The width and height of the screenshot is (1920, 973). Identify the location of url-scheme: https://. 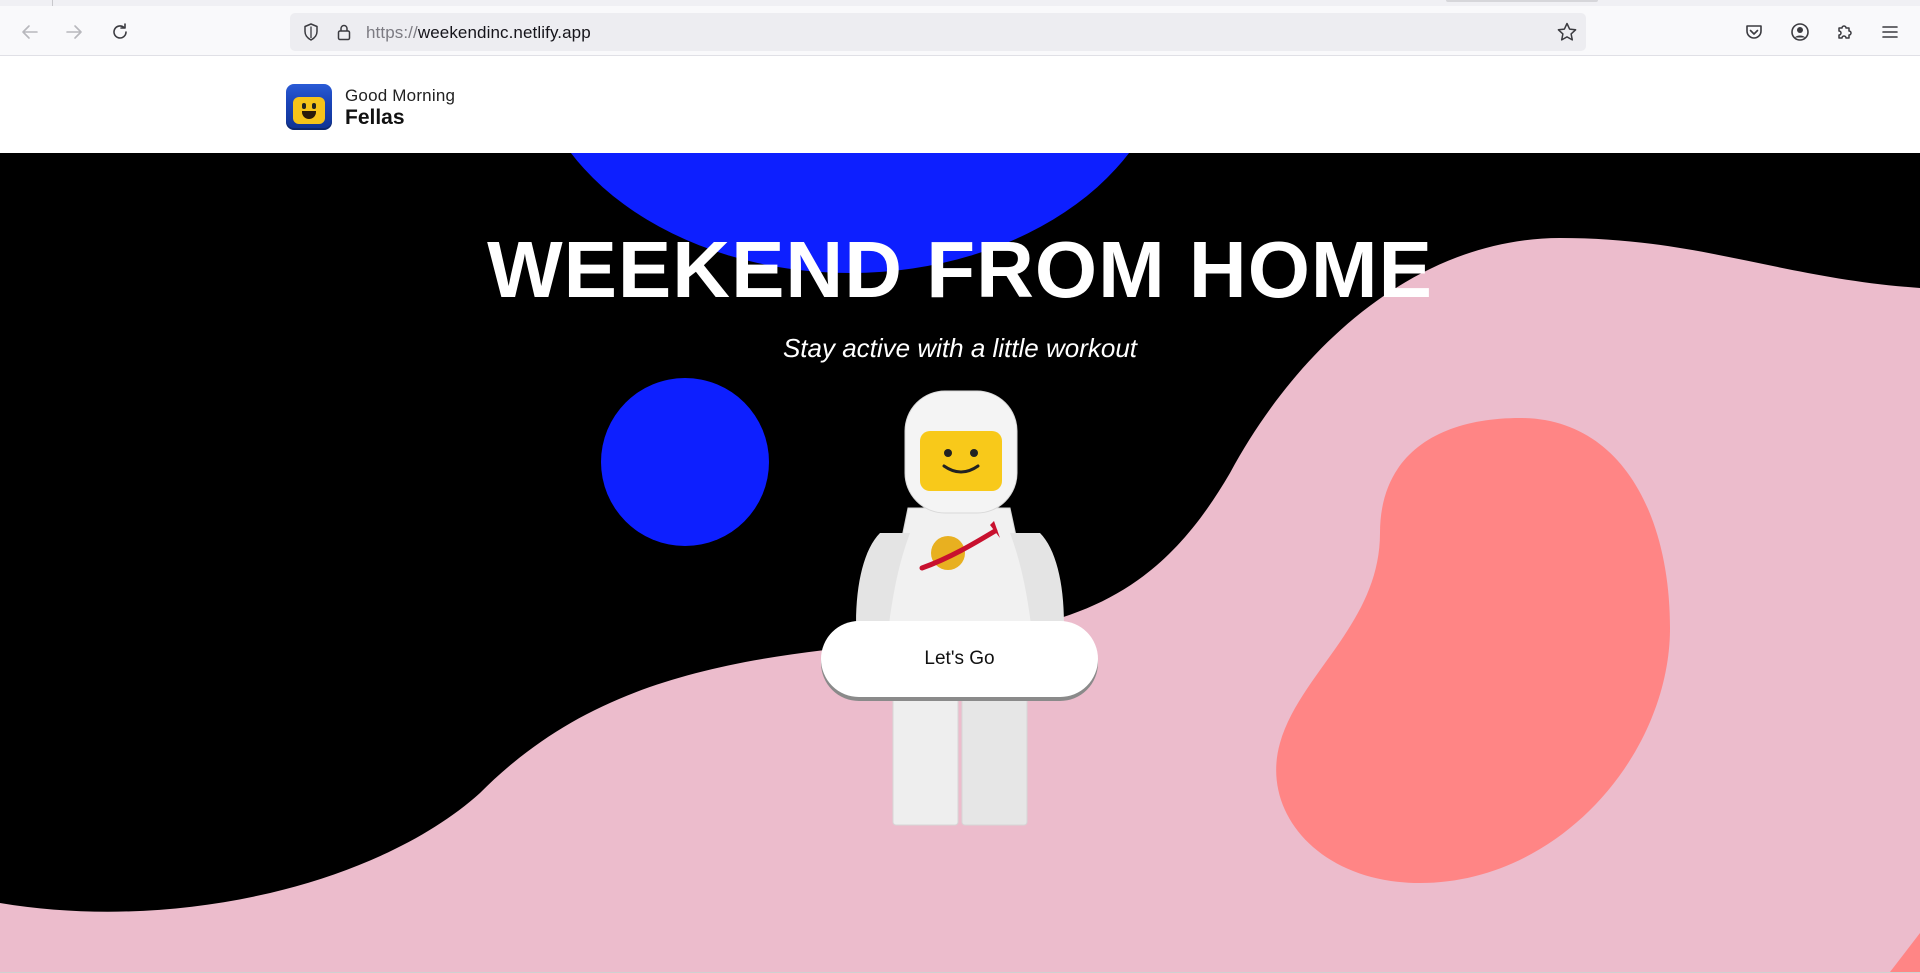
(392, 32).